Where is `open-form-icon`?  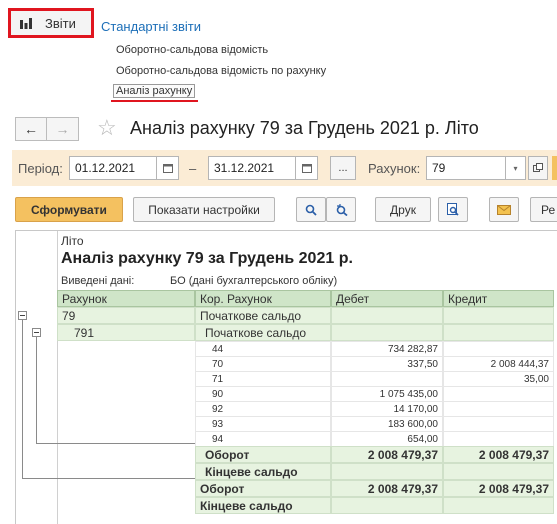 open-form-icon is located at coordinates (538, 167).